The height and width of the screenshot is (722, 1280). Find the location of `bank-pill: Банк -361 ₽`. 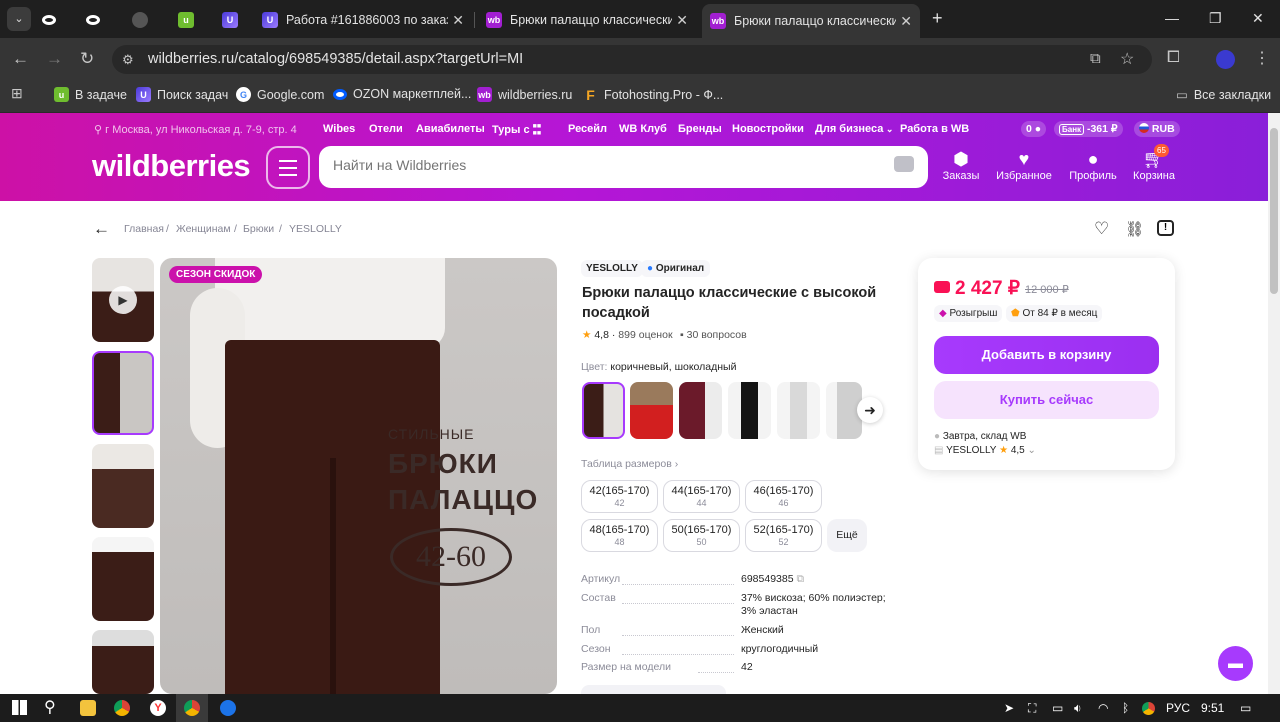

bank-pill: Банк -361 ₽ is located at coordinates (1088, 129).